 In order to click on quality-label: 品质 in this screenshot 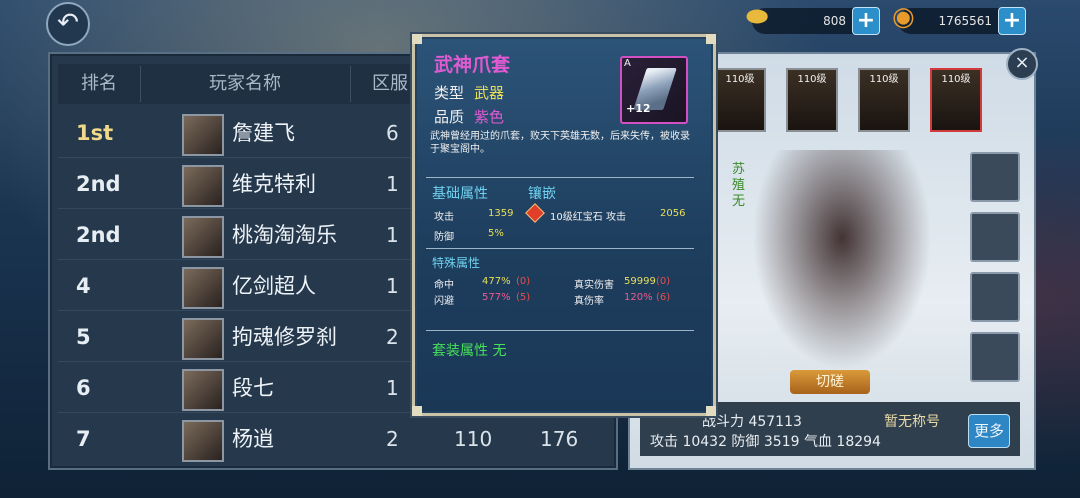, I will do `click(449, 117)`.